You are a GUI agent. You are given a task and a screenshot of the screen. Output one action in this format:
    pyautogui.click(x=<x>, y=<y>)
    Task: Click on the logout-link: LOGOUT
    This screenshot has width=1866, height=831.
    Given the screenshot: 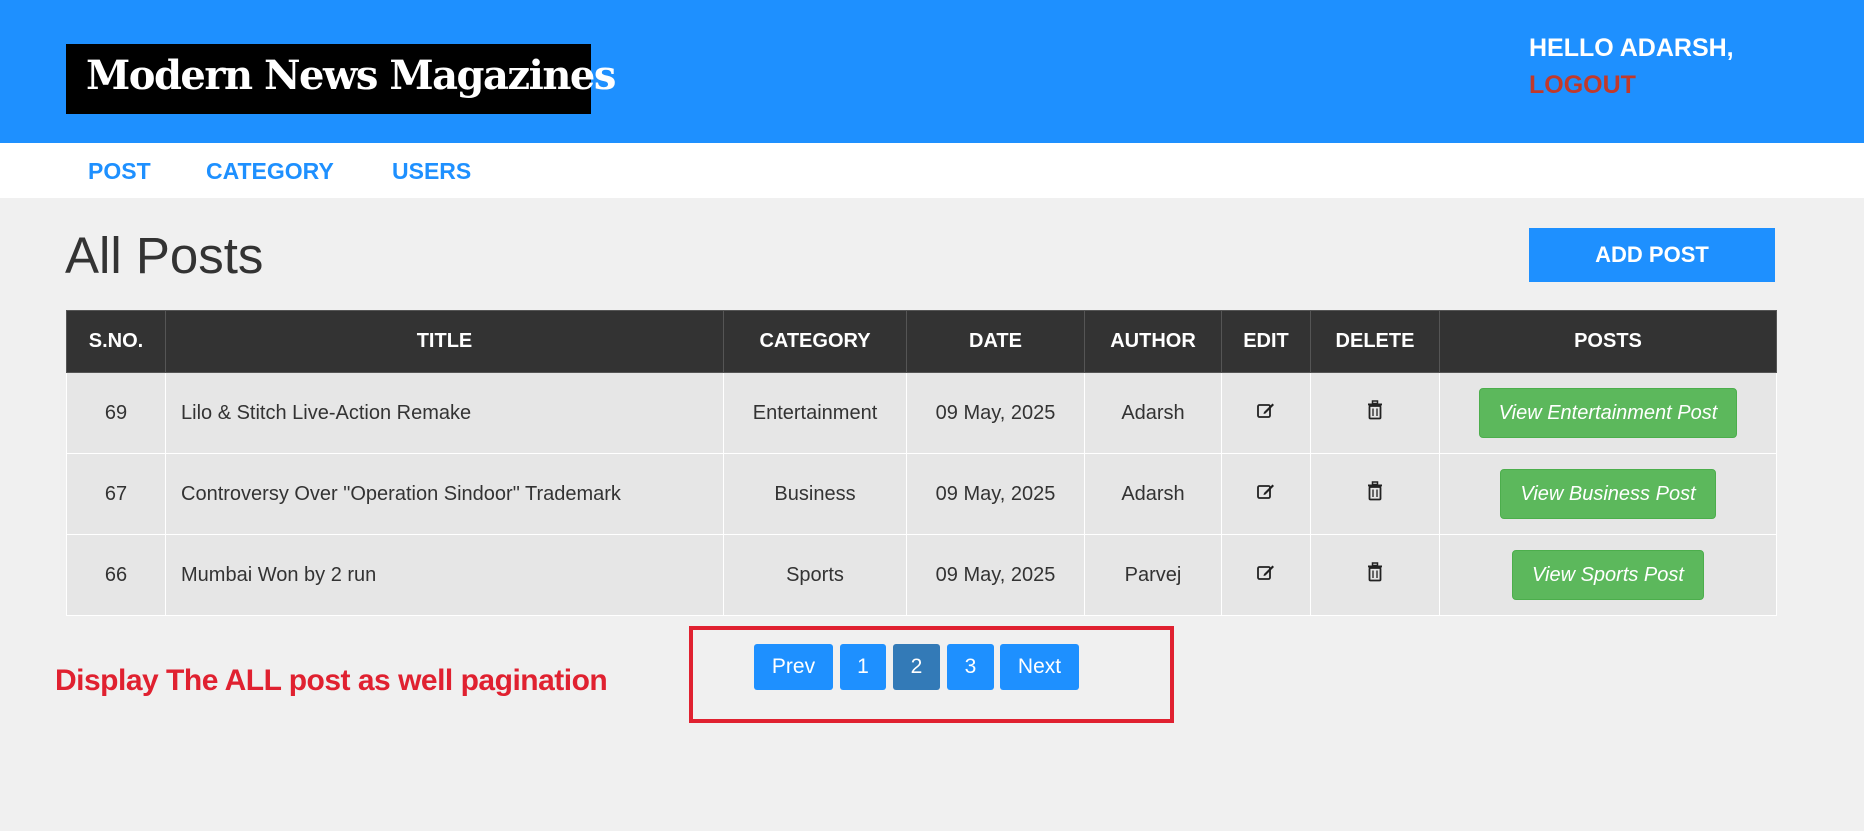 What is the action you would take?
    pyautogui.click(x=1582, y=85)
    